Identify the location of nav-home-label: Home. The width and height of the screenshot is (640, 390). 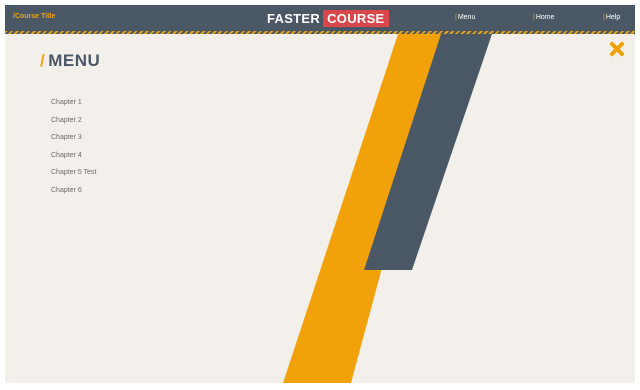
(545, 17).